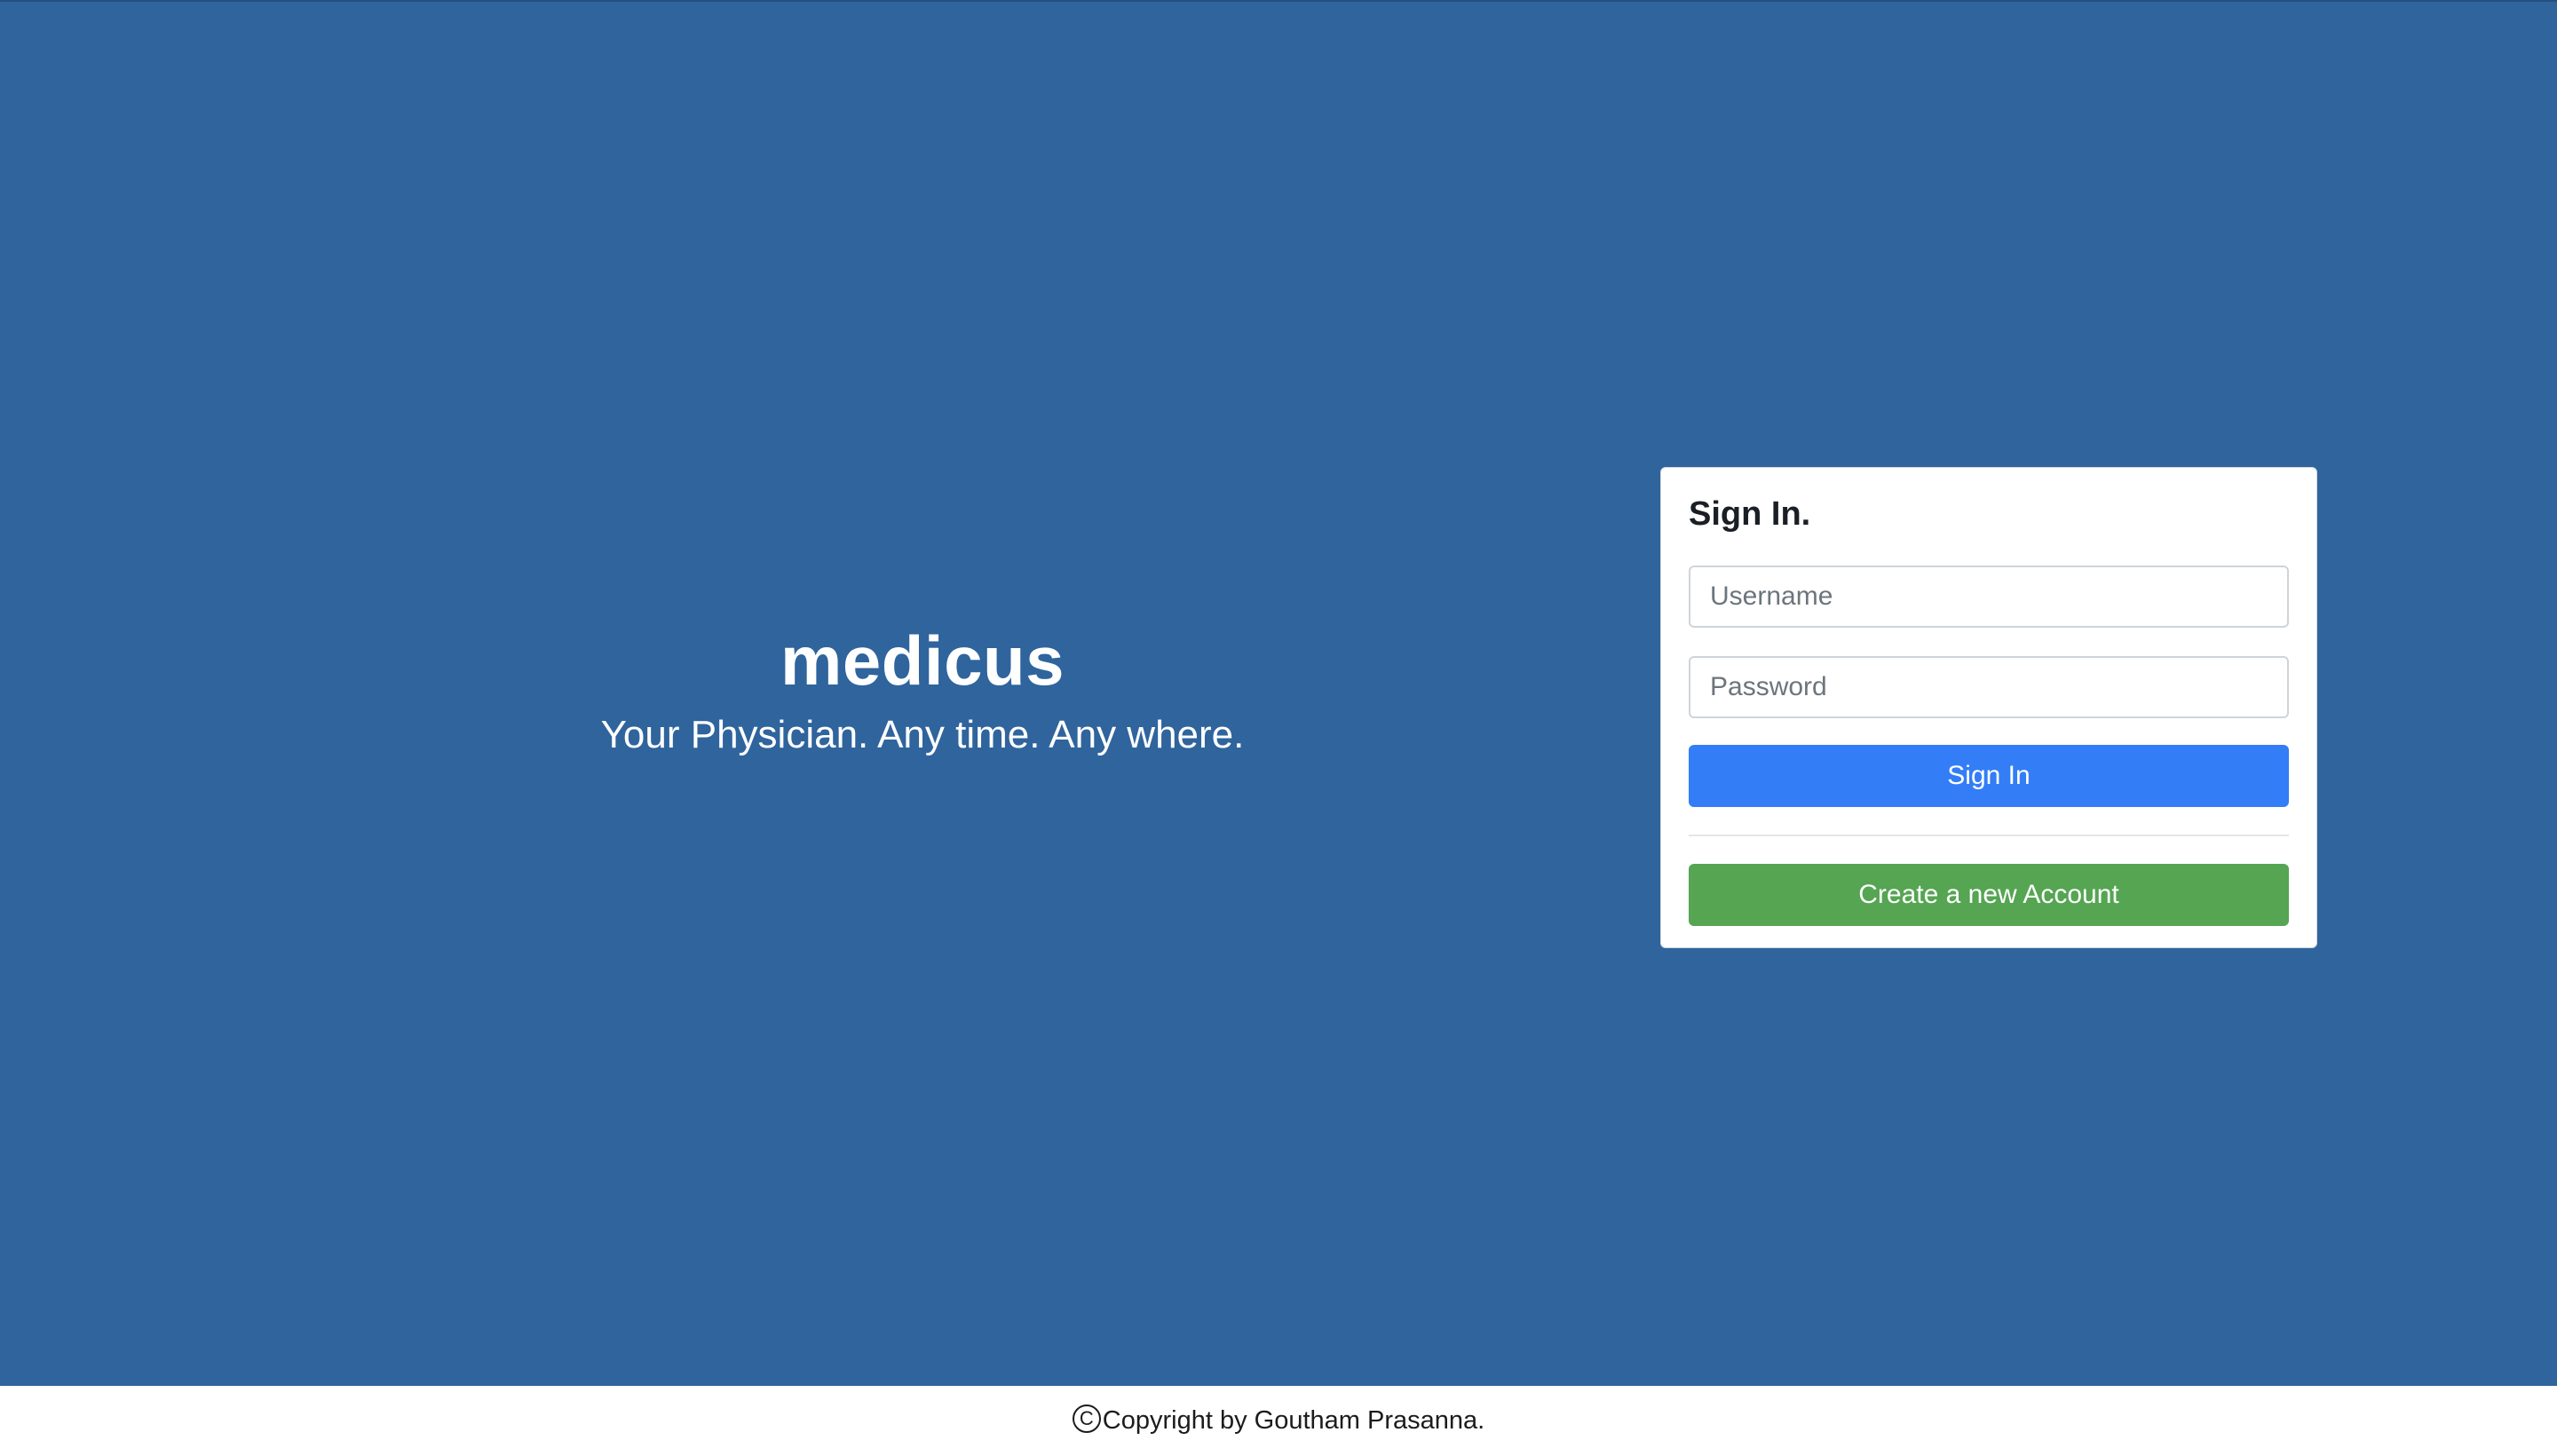  I want to click on brand-title: medicus, so click(922, 660).